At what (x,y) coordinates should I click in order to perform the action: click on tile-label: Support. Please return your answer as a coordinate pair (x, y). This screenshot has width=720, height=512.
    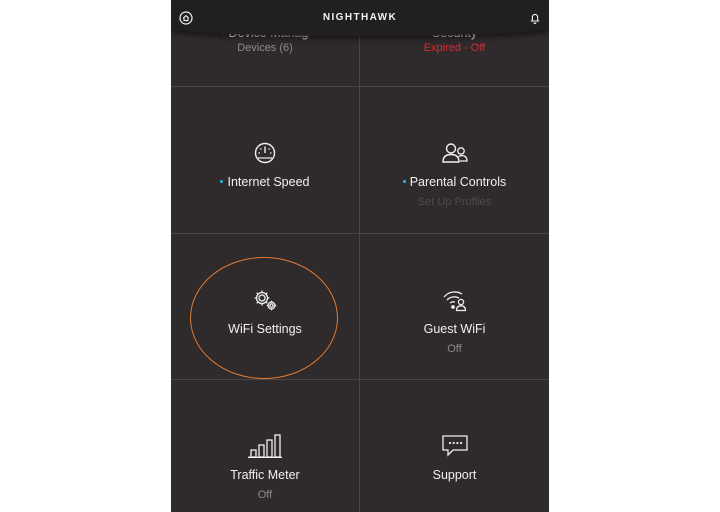
    Looking at the image, I should click on (454, 475).